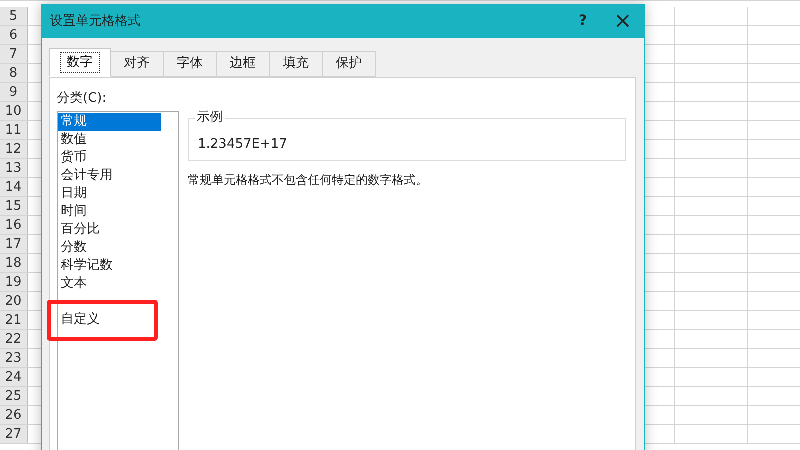 The image size is (800, 450). Describe the element at coordinates (14, 111) in the screenshot. I see `row-header: 10` at that location.